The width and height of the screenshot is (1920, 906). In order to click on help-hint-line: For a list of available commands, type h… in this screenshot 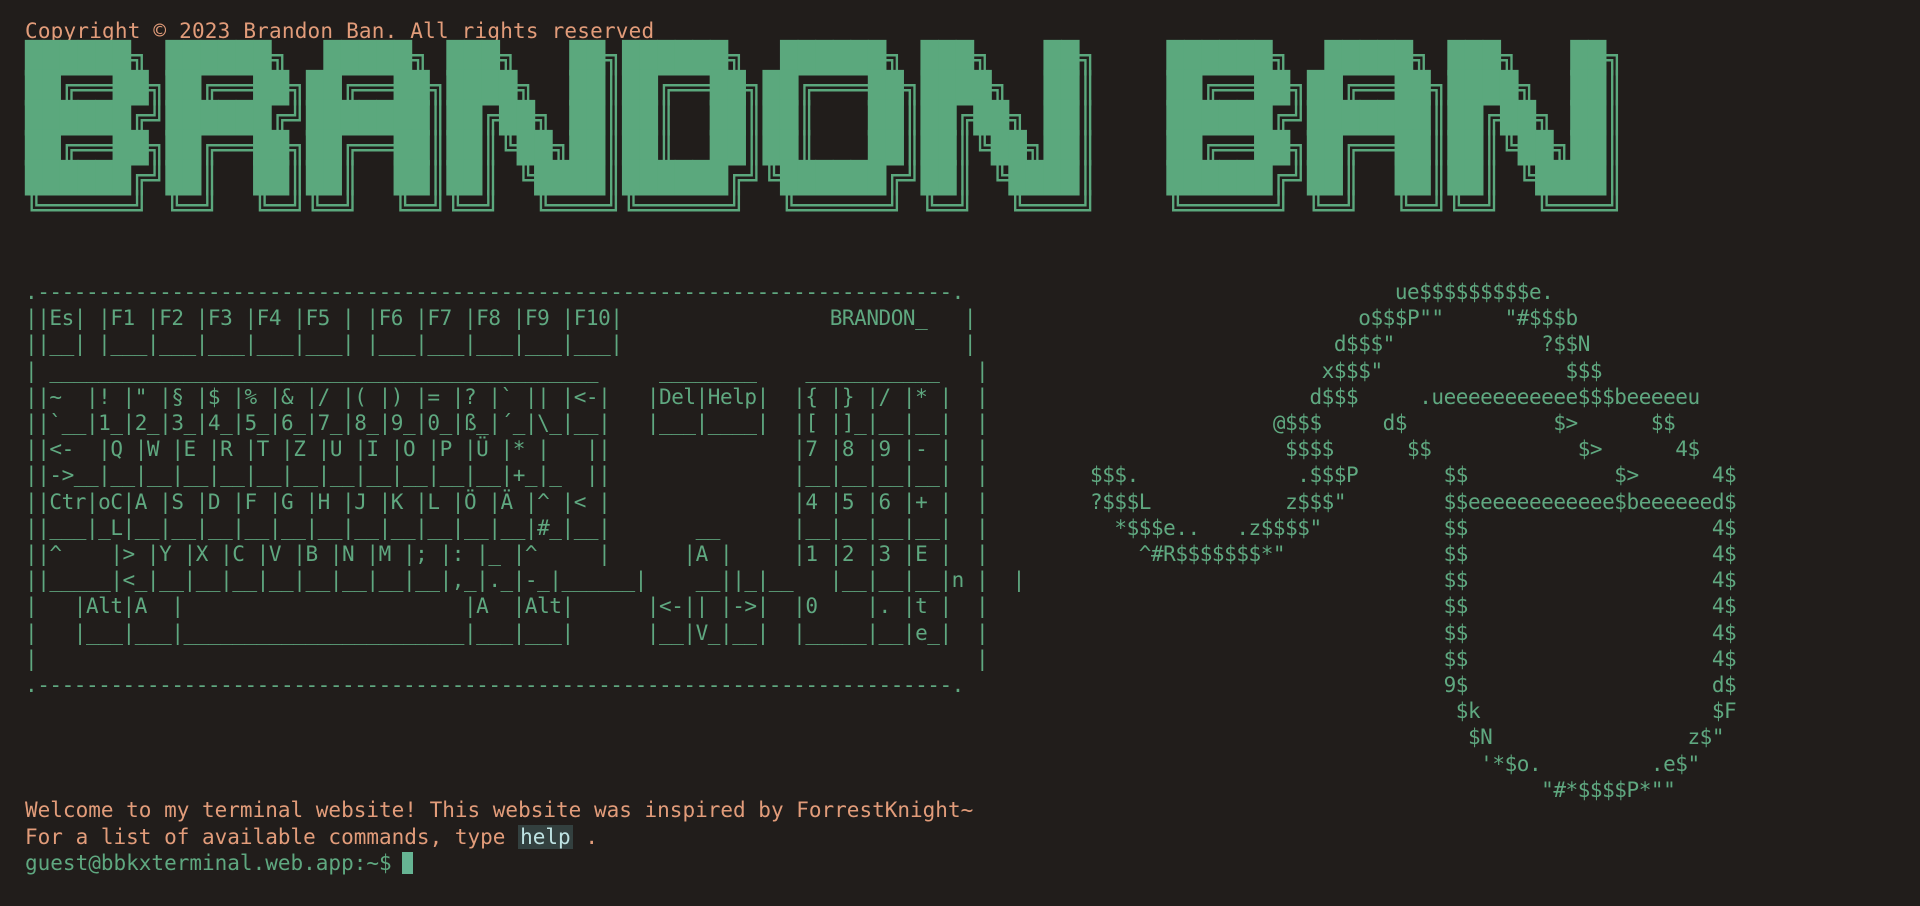, I will do `click(499, 837)`.